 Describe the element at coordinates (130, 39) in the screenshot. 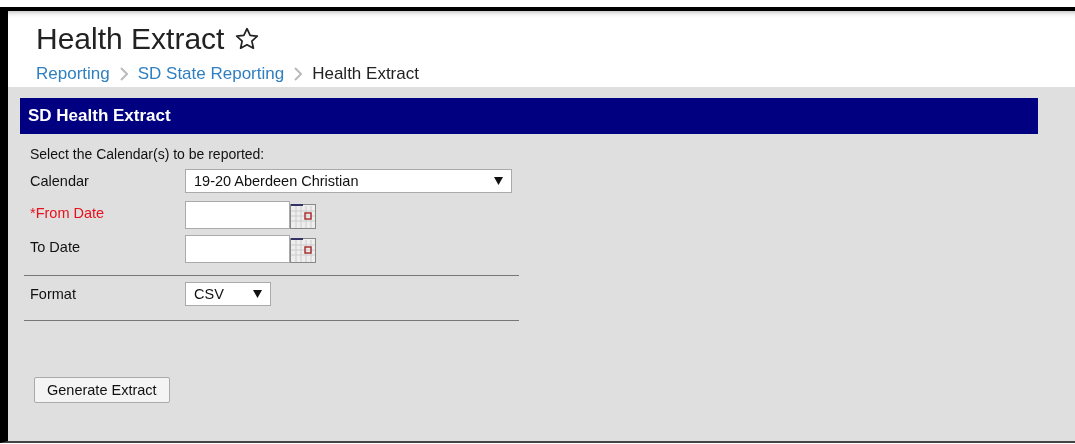

I see `page-title: Health Extract` at that location.